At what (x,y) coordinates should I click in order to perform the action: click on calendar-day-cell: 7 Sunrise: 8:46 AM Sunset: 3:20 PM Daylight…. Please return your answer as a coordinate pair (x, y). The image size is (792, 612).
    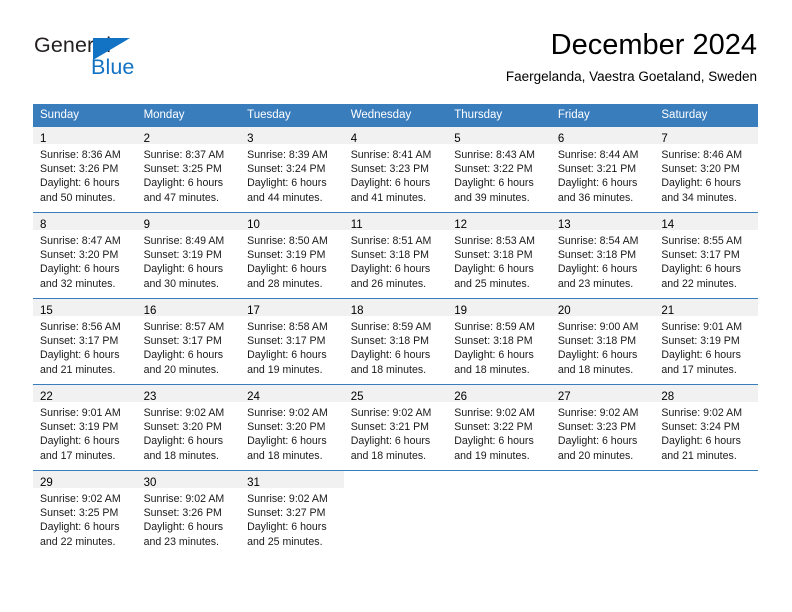
    Looking at the image, I should click on (706, 170).